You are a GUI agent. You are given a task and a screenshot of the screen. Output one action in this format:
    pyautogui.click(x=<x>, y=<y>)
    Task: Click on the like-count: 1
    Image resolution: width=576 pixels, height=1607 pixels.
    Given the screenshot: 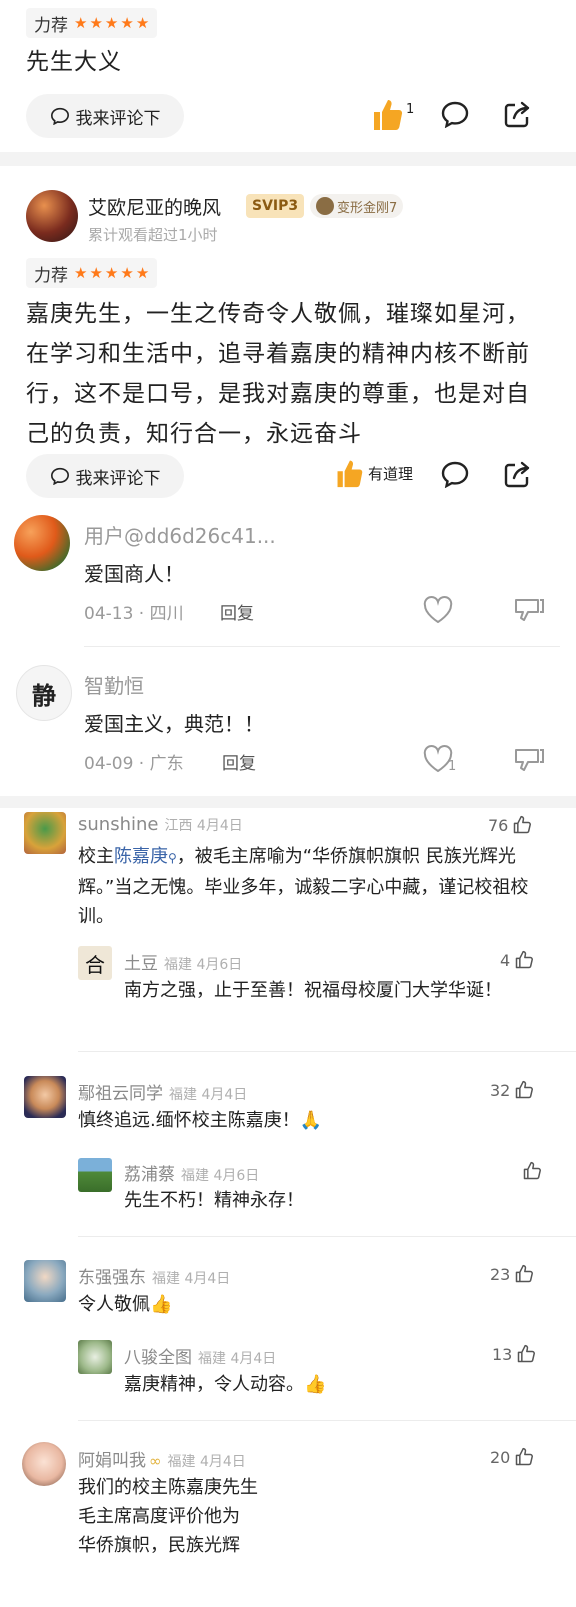 What is the action you would take?
    pyautogui.click(x=410, y=109)
    